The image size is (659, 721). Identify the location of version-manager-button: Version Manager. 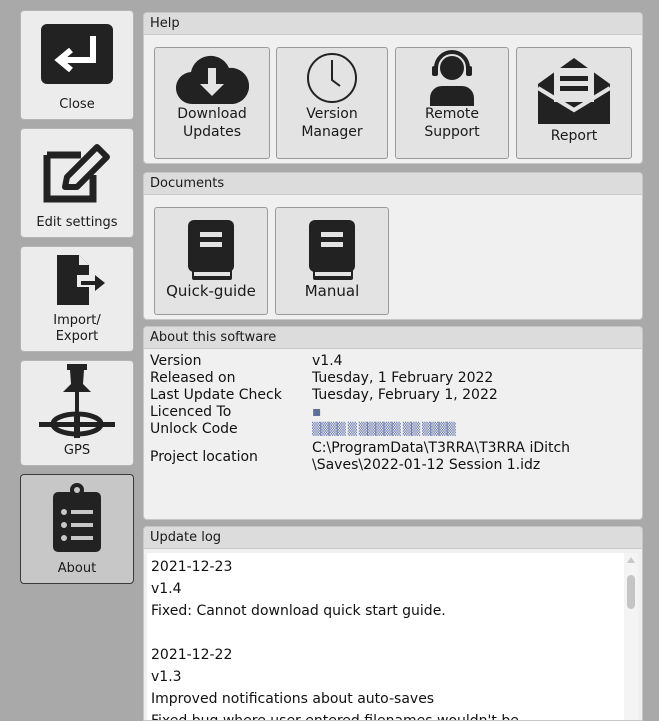
(332, 103).